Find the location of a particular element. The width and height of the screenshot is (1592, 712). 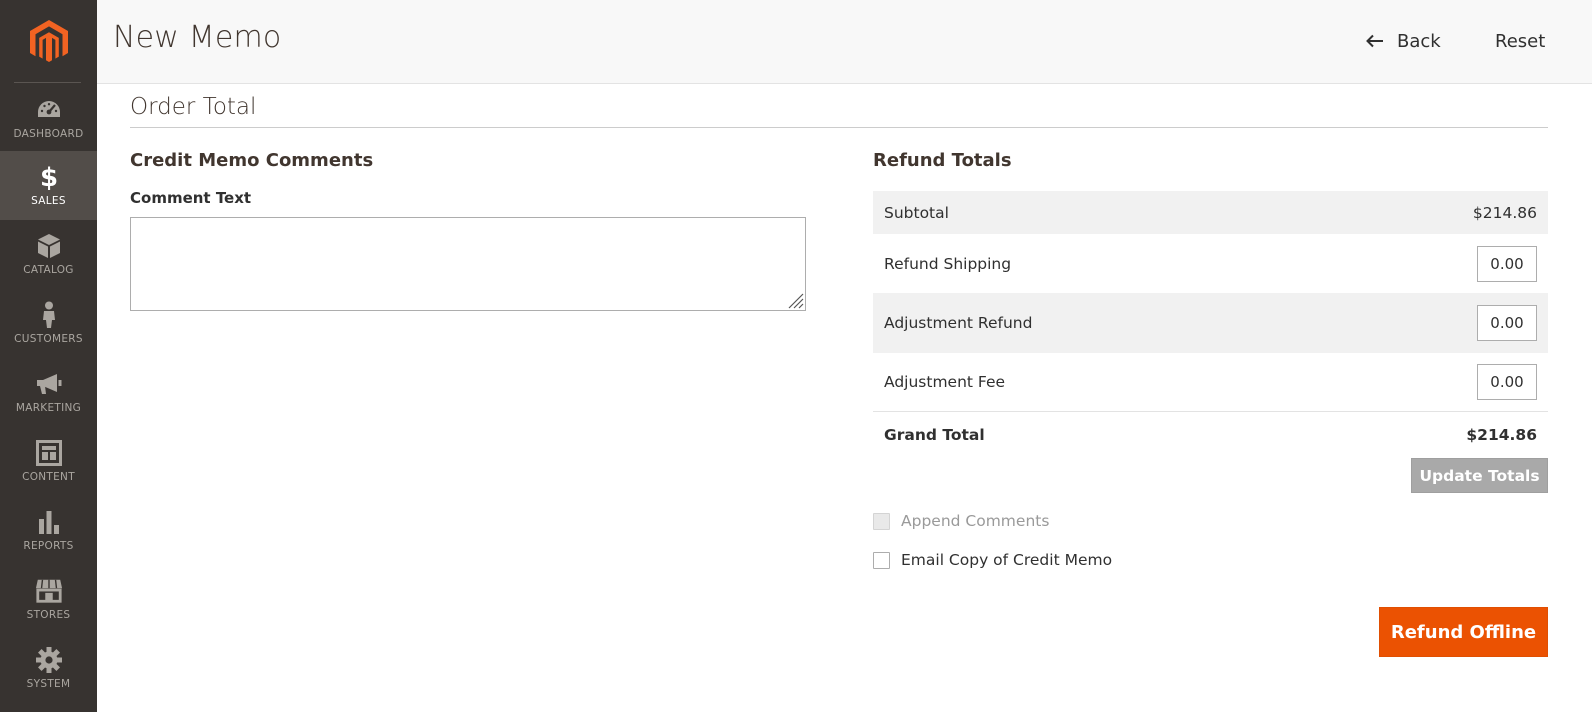

sidebar-item-dashboard: DASHBOARD is located at coordinates (48, 118).